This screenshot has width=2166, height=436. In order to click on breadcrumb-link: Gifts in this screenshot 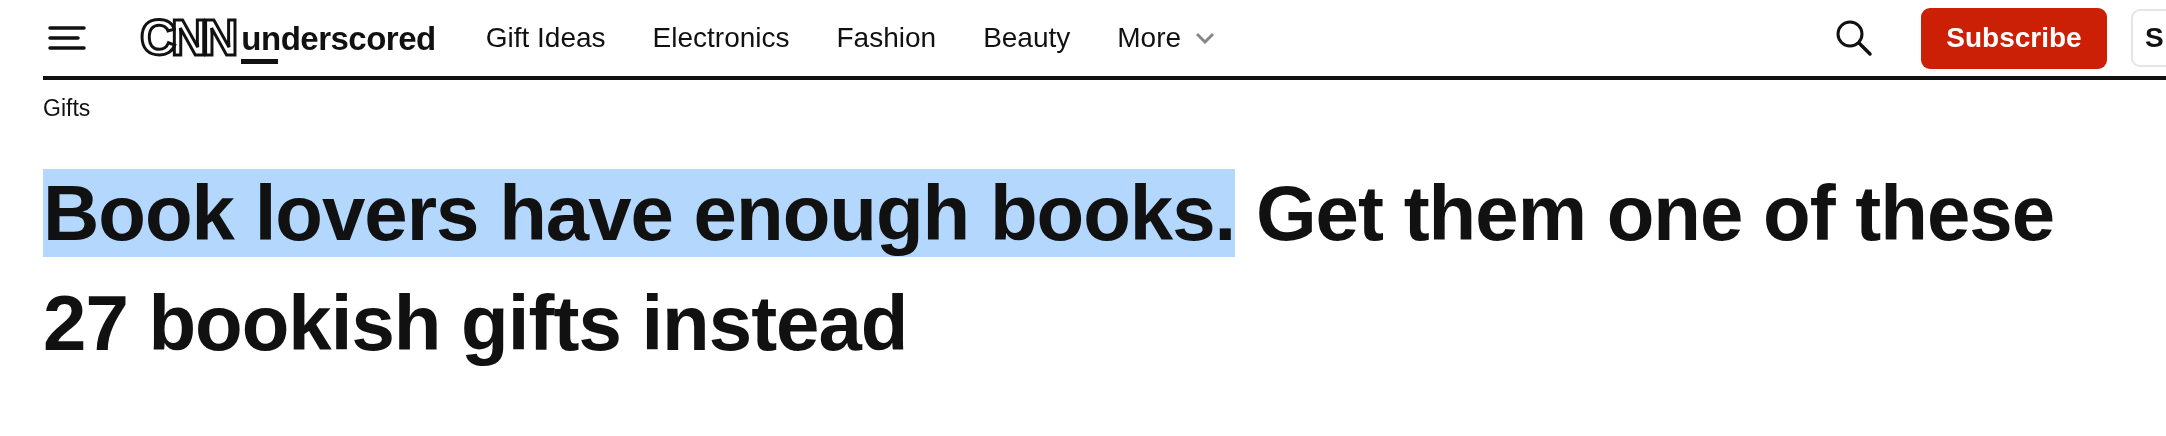, I will do `click(67, 108)`.